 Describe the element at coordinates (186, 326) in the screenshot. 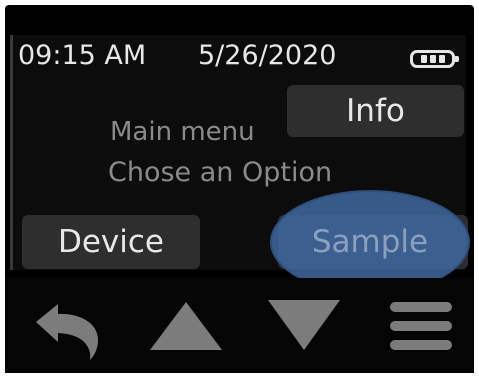

I see `up-arrow-icon` at that location.